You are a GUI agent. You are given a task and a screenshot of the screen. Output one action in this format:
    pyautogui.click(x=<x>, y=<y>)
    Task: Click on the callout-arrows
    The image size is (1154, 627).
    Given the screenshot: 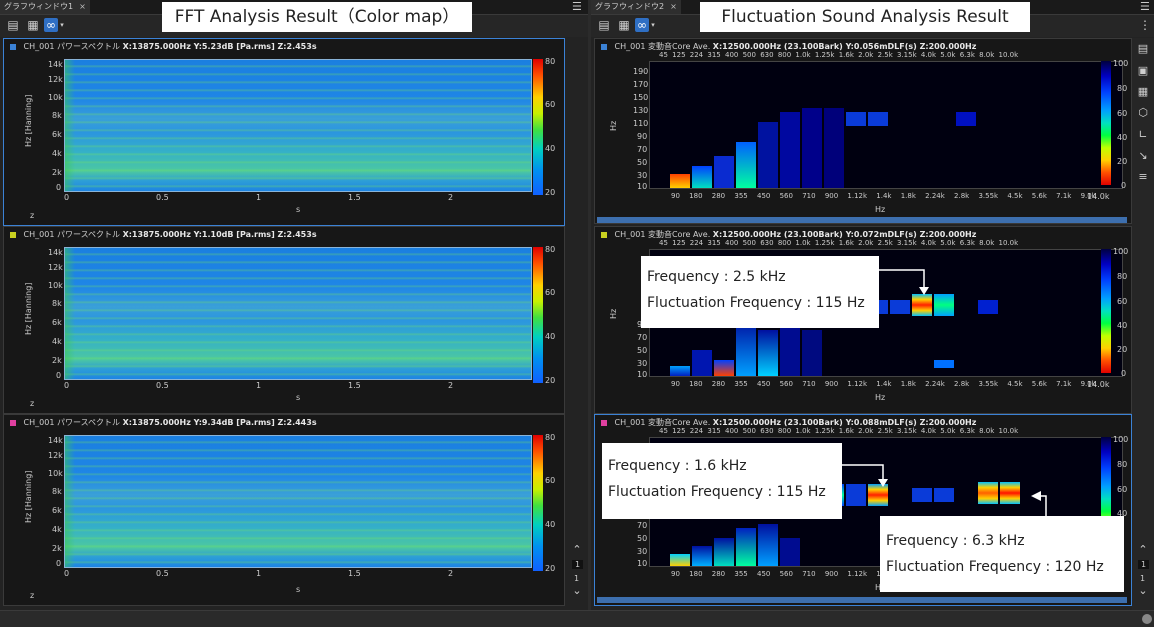 What is the action you would take?
    pyautogui.click(x=944, y=392)
    